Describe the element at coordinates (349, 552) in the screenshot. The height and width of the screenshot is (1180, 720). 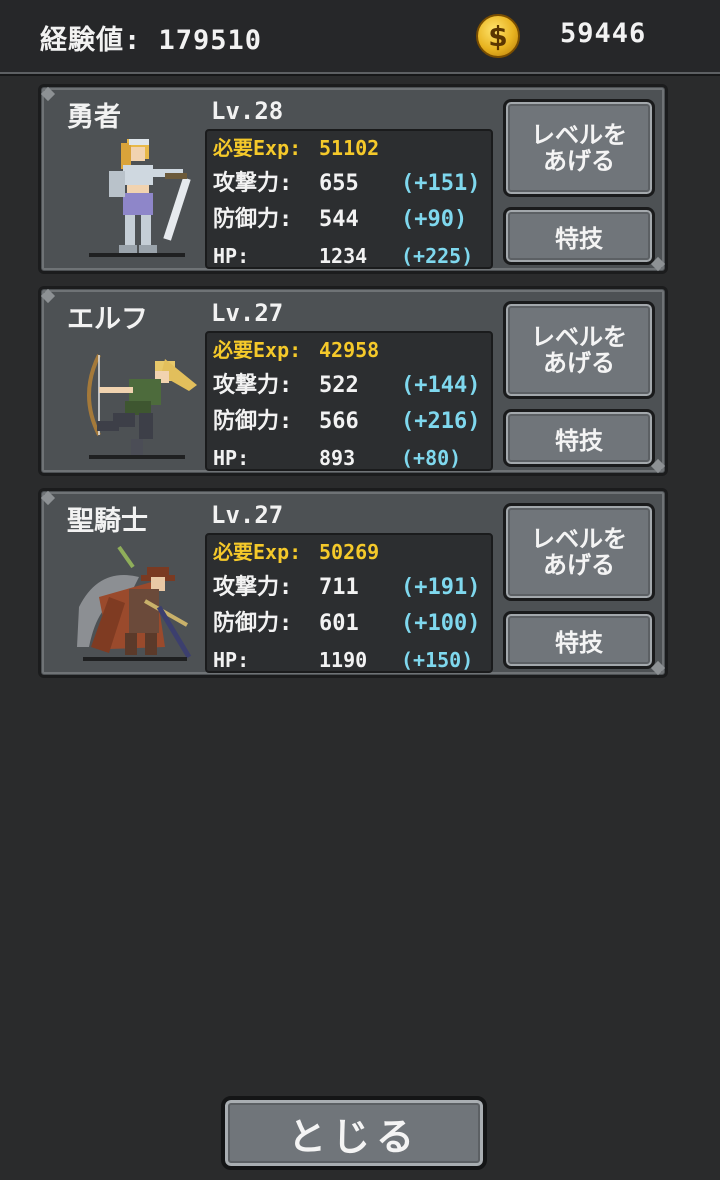
I see `required-exp-value: 50269` at that location.